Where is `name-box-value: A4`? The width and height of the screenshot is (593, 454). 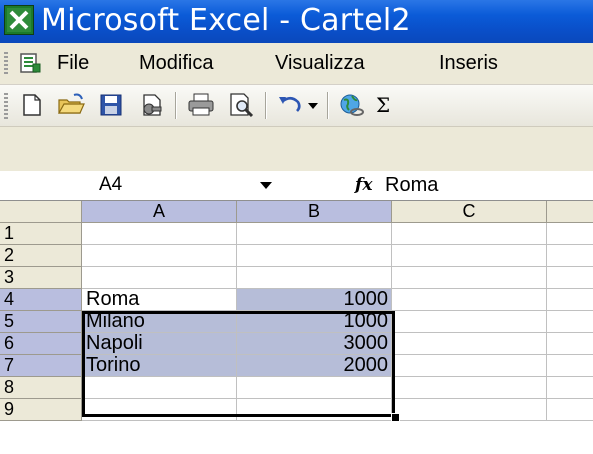
name-box-value: A4 is located at coordinates (111, 184).